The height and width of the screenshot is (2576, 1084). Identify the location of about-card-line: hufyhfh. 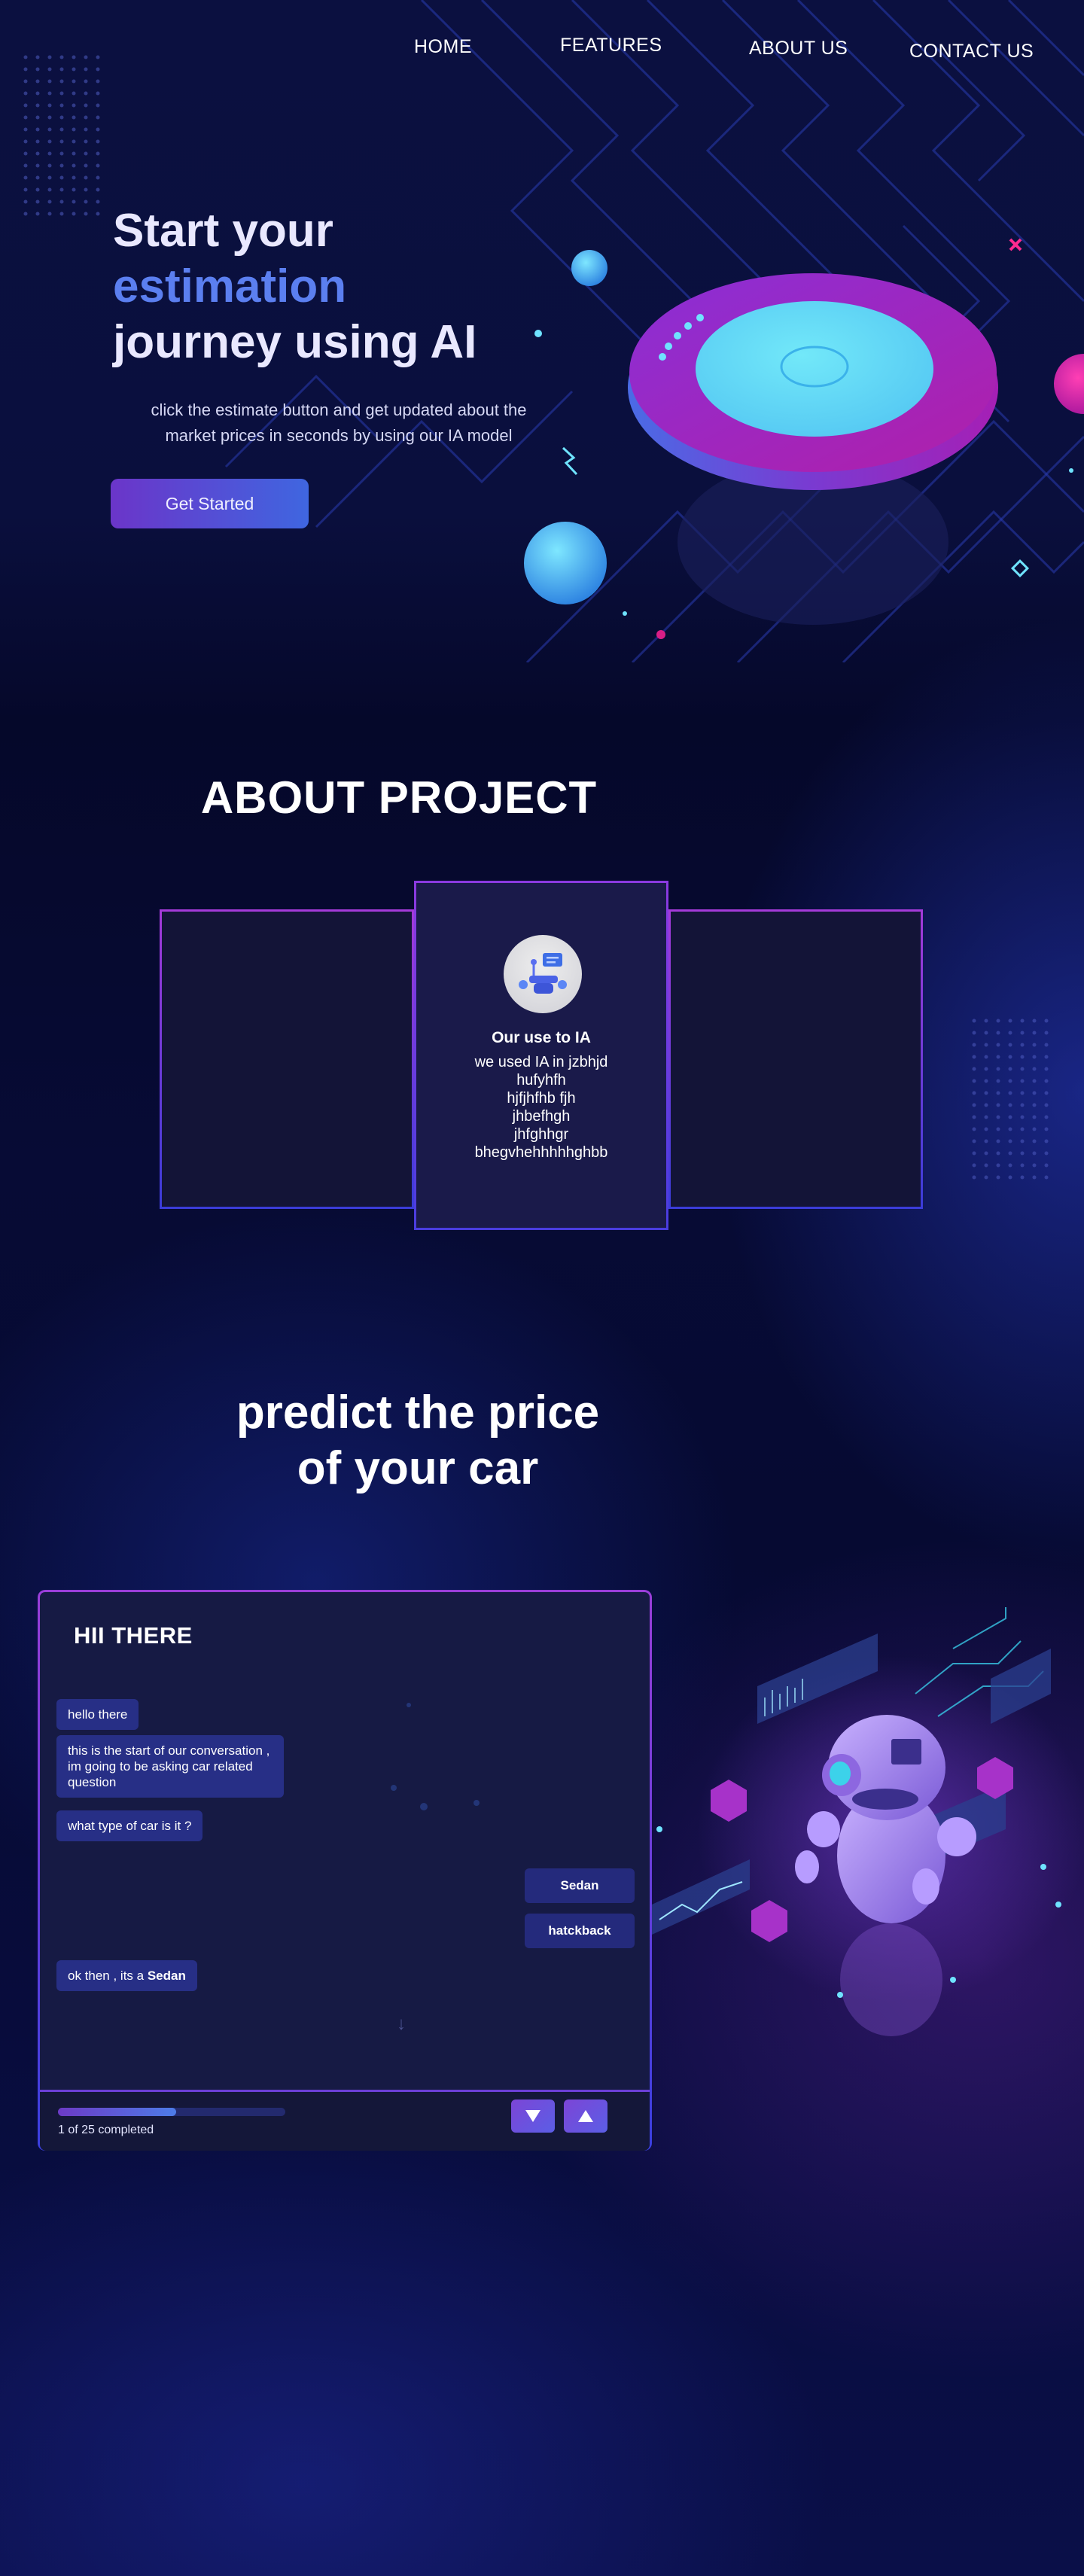
(541, 1080).